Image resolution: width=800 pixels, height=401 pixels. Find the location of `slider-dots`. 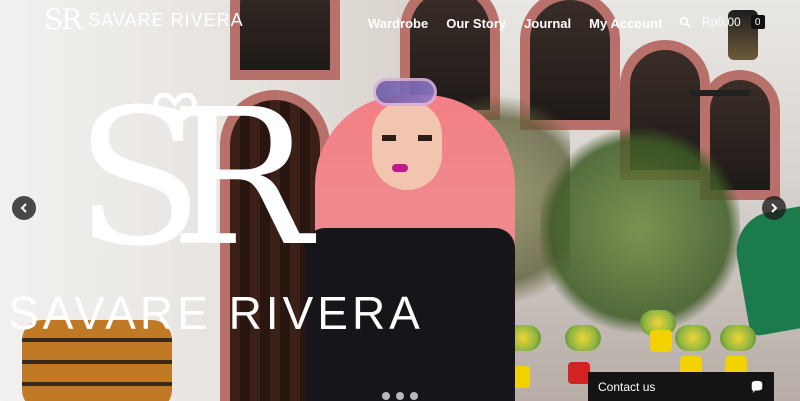

slider-dots is located at coordinates (400, 396).